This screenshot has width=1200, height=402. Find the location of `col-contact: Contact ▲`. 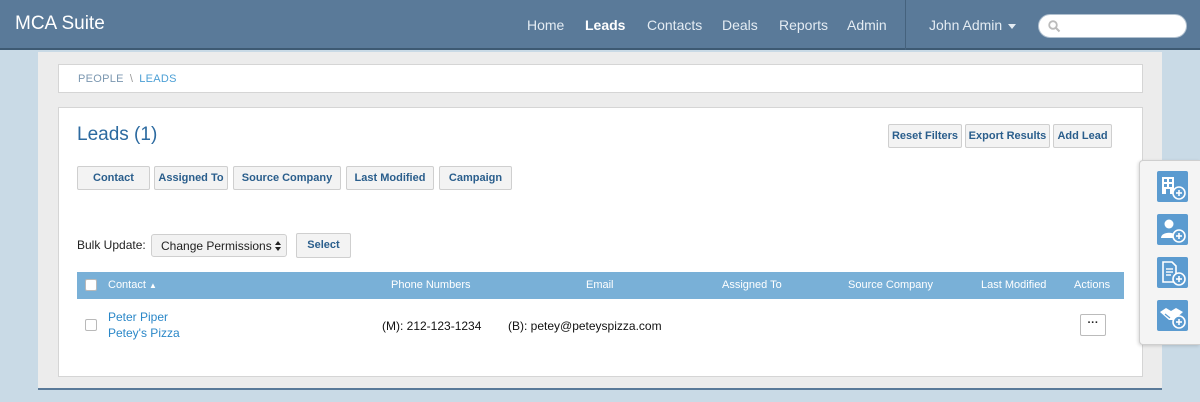

col-contact: Contact ▲ is located at coordinates (132, 285).